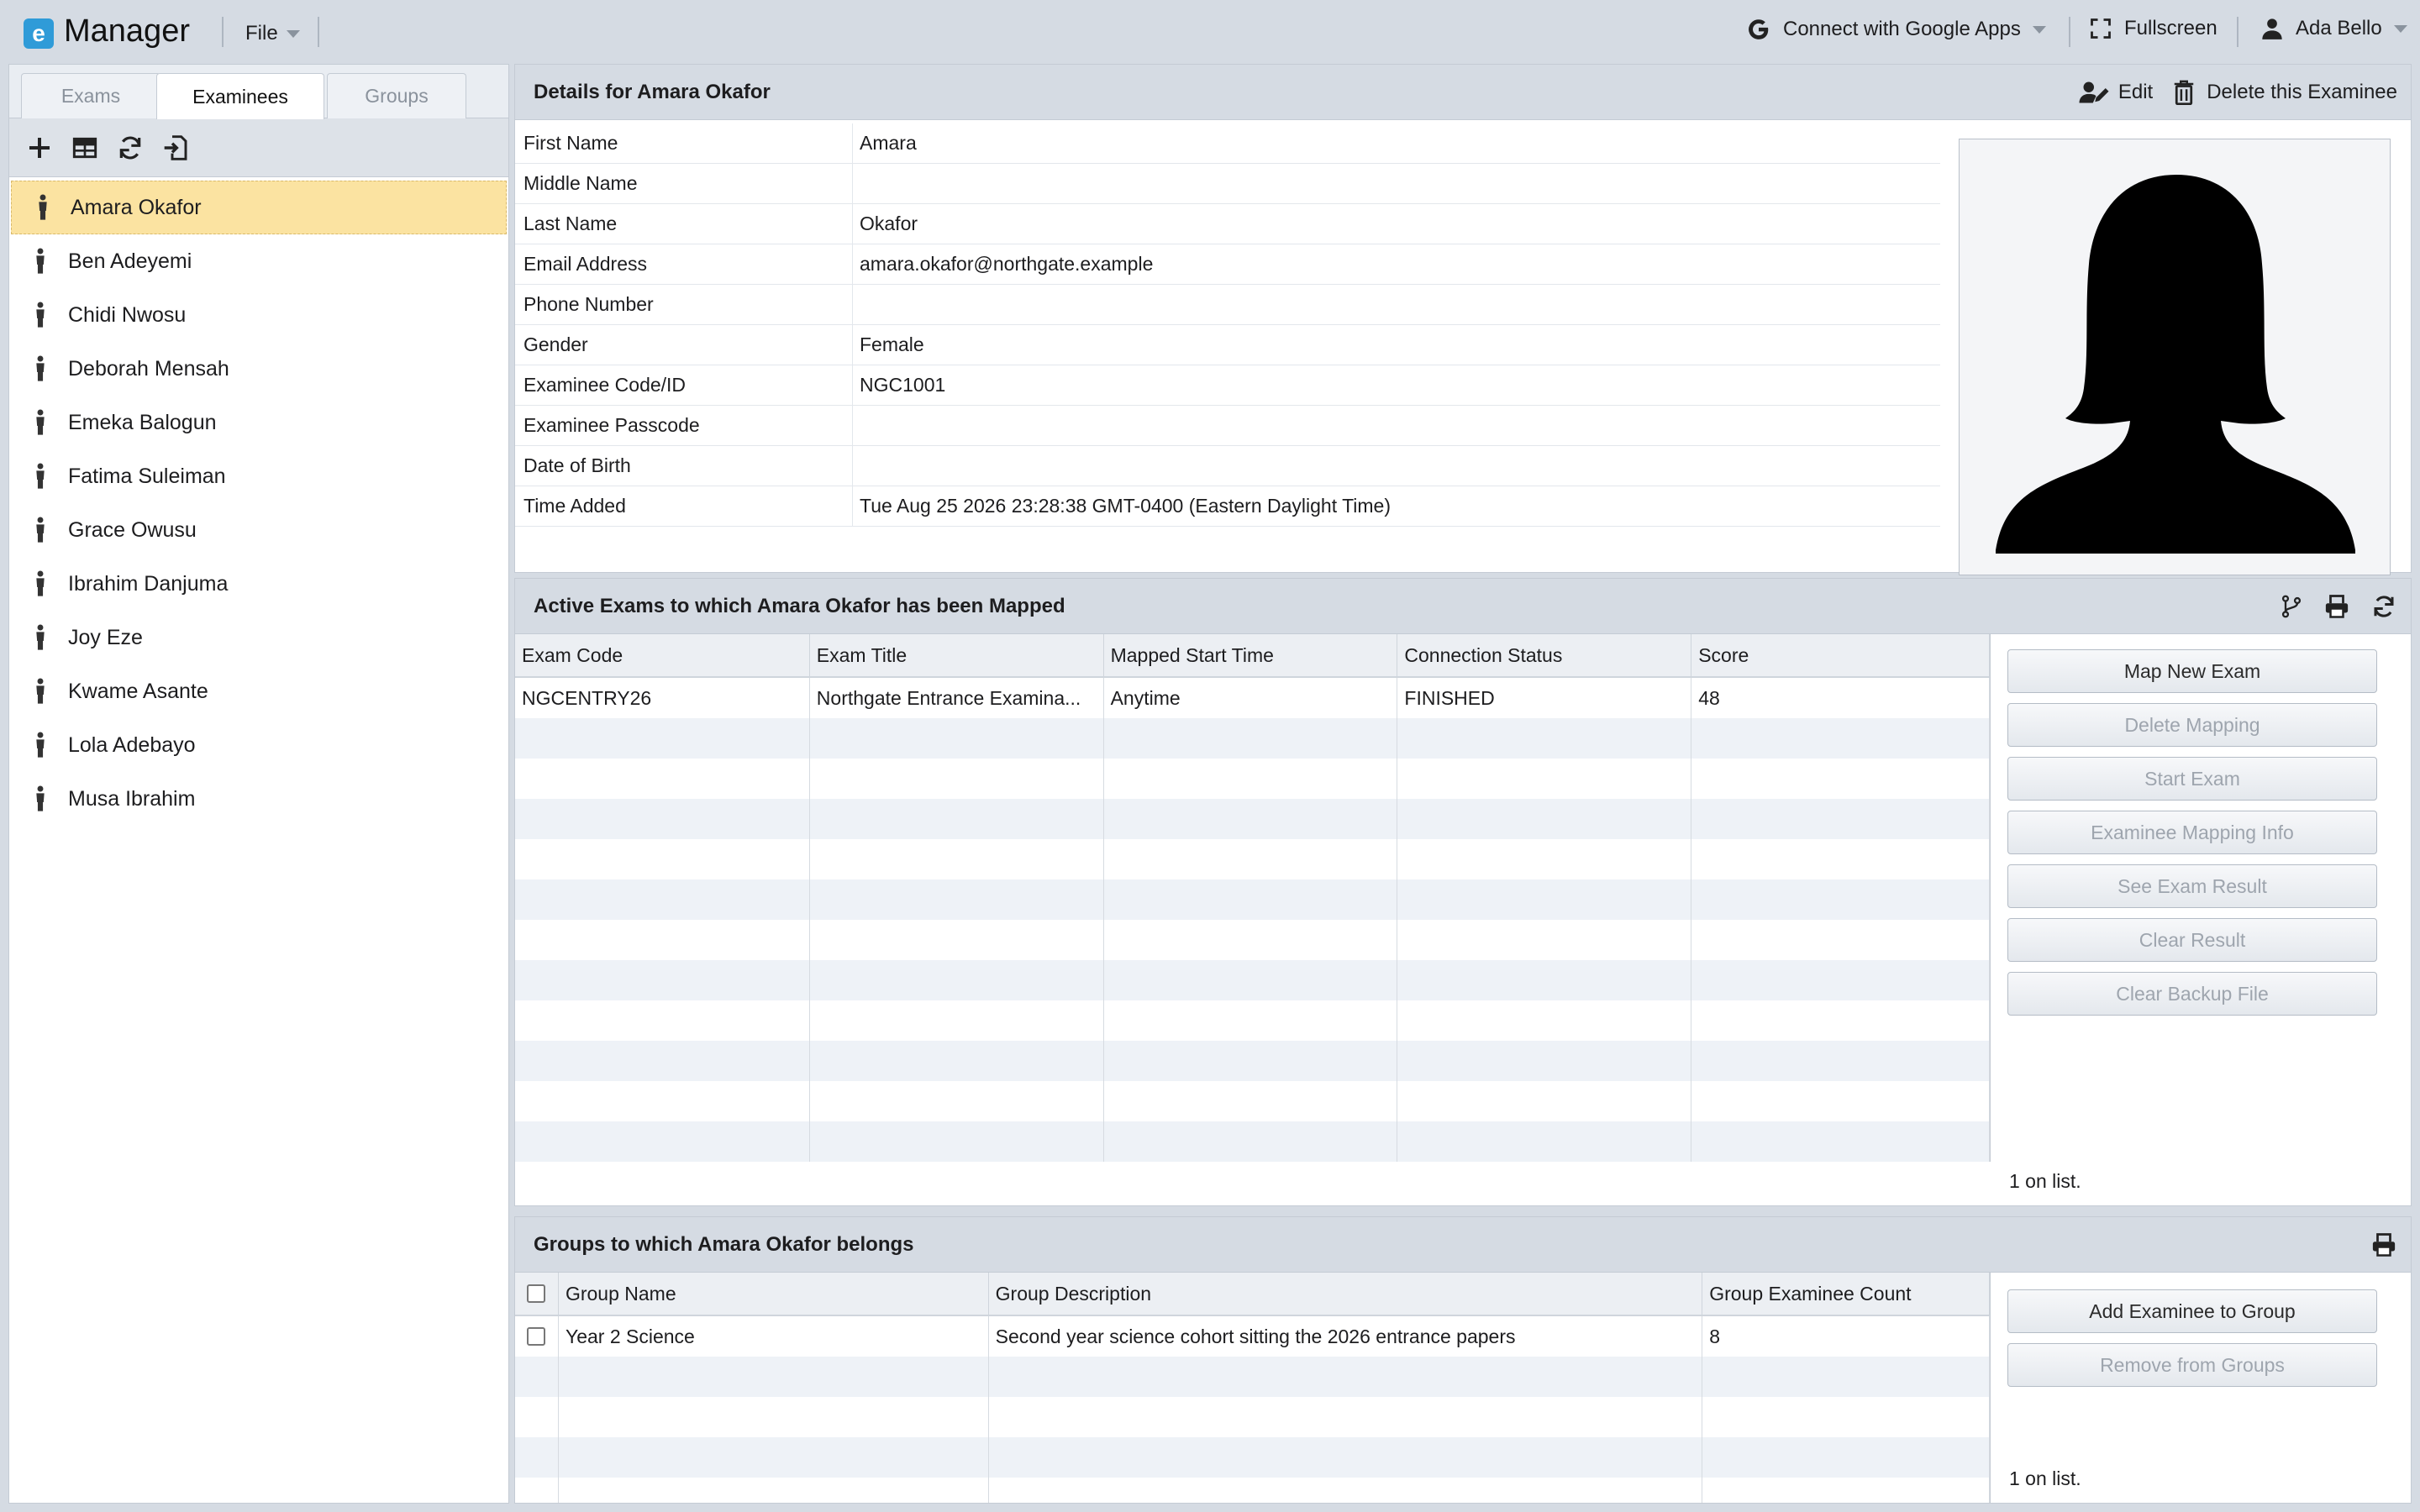 Image resolution: width=2420 pixels, height=1512 pixels. I want to click on column-header: Connection Status, so click(1544, 655).